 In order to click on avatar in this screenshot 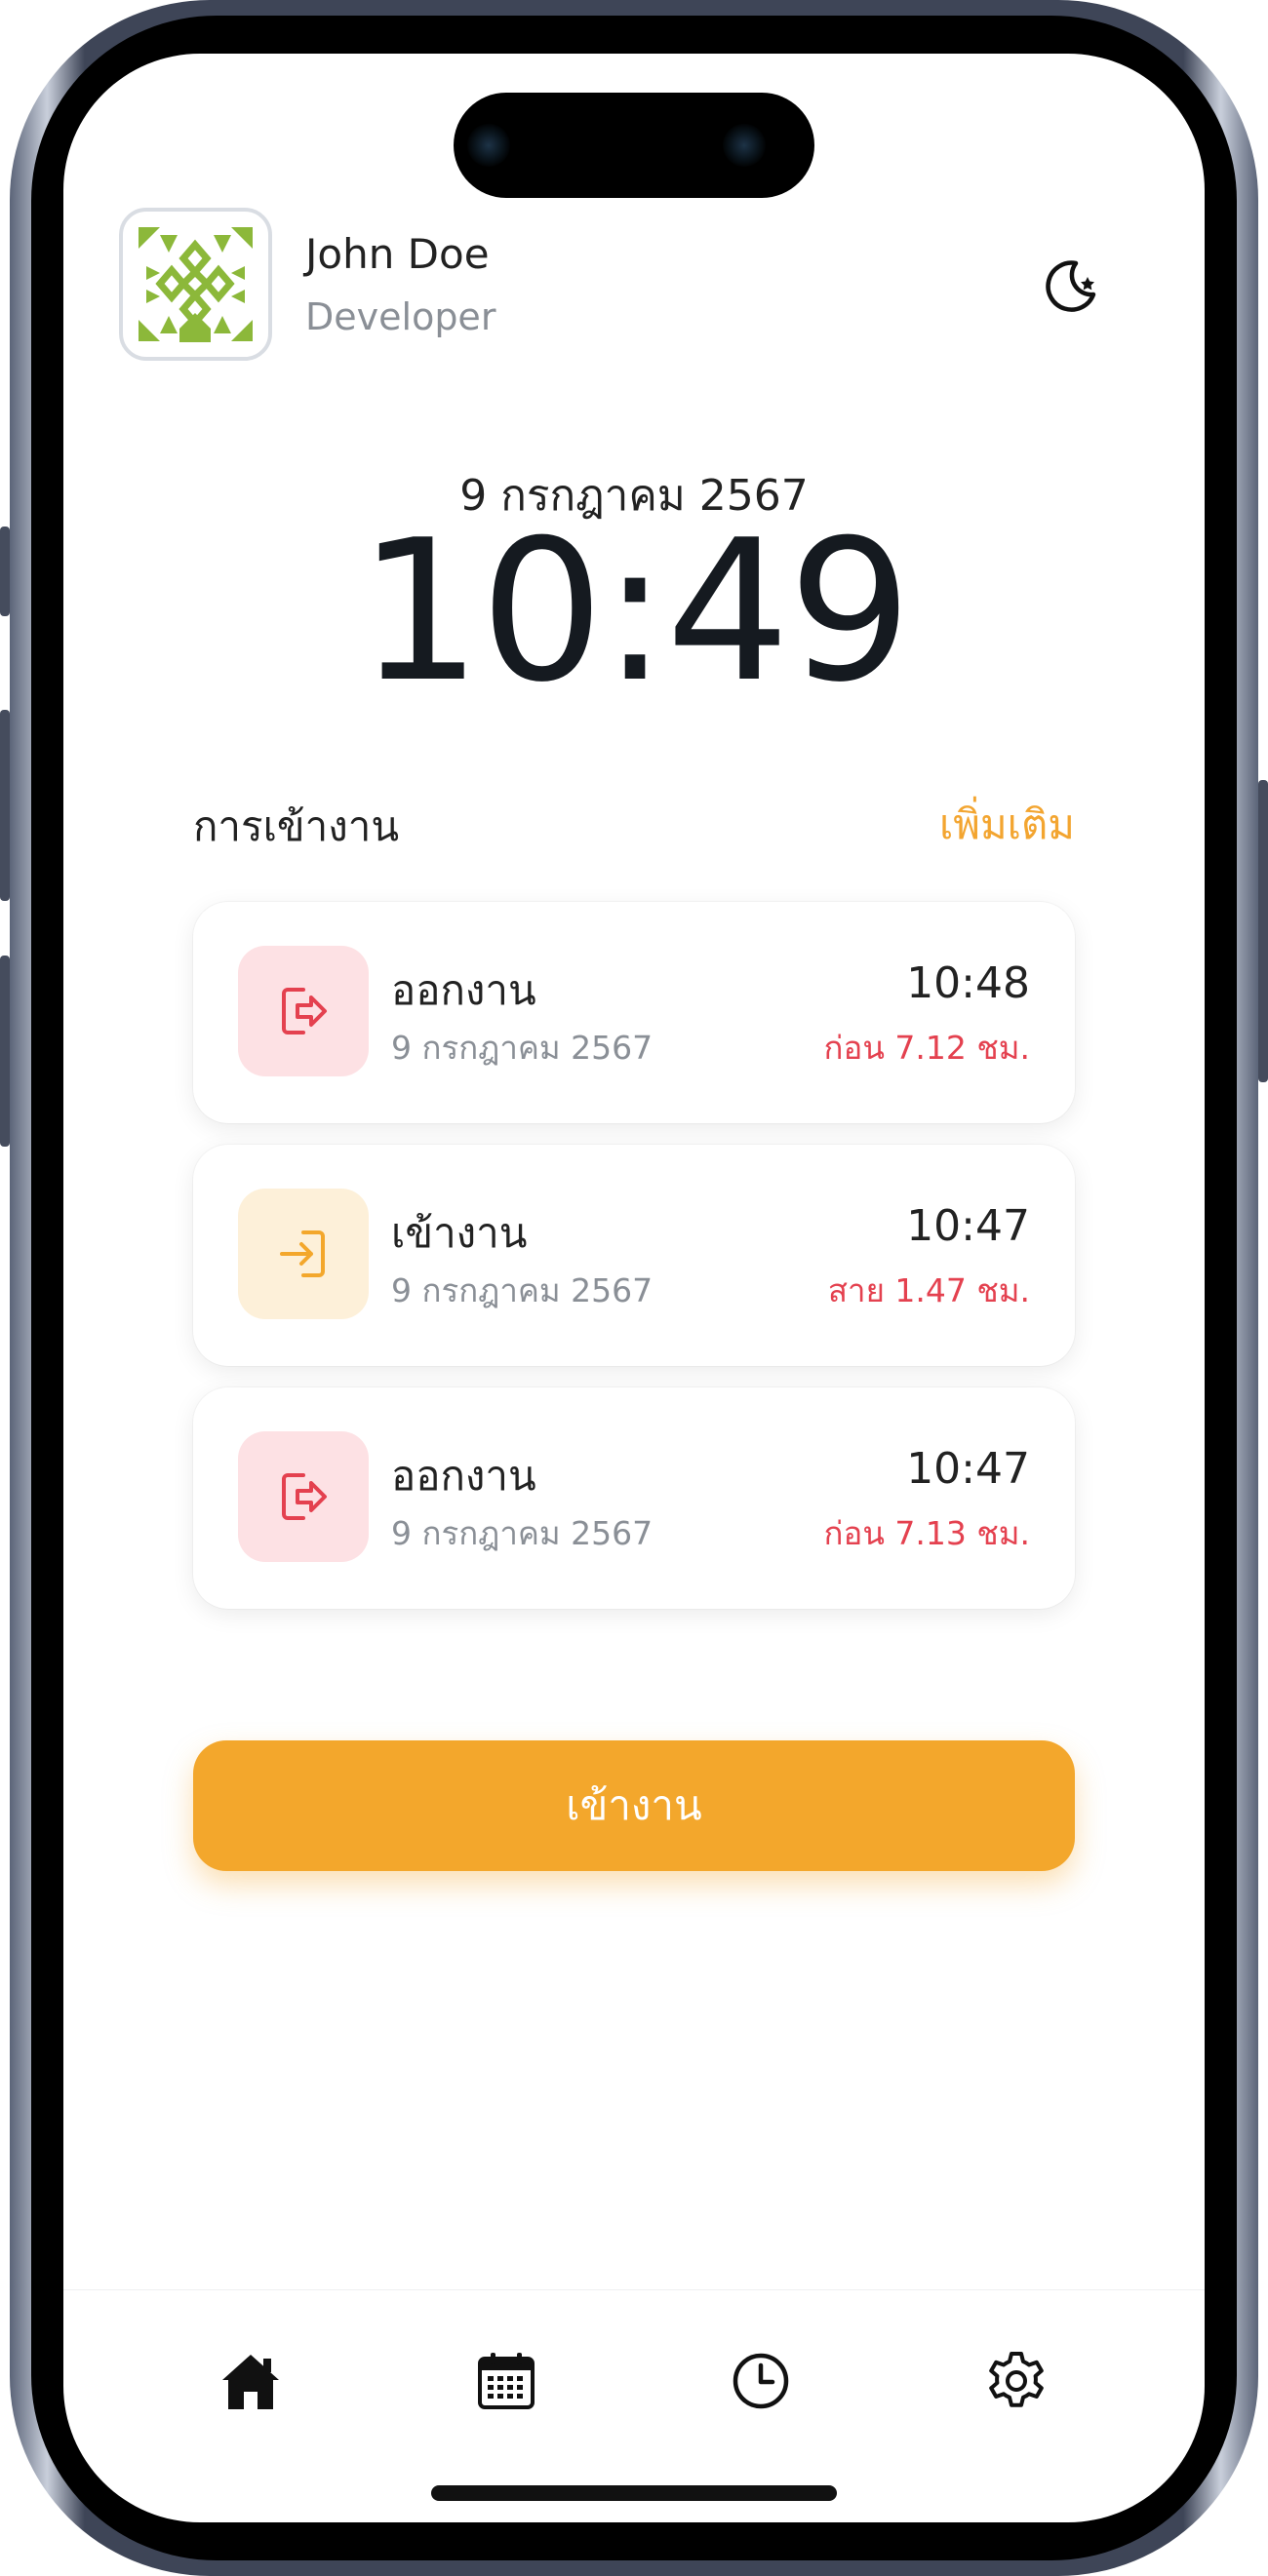, I will do `click(196, 284)`.